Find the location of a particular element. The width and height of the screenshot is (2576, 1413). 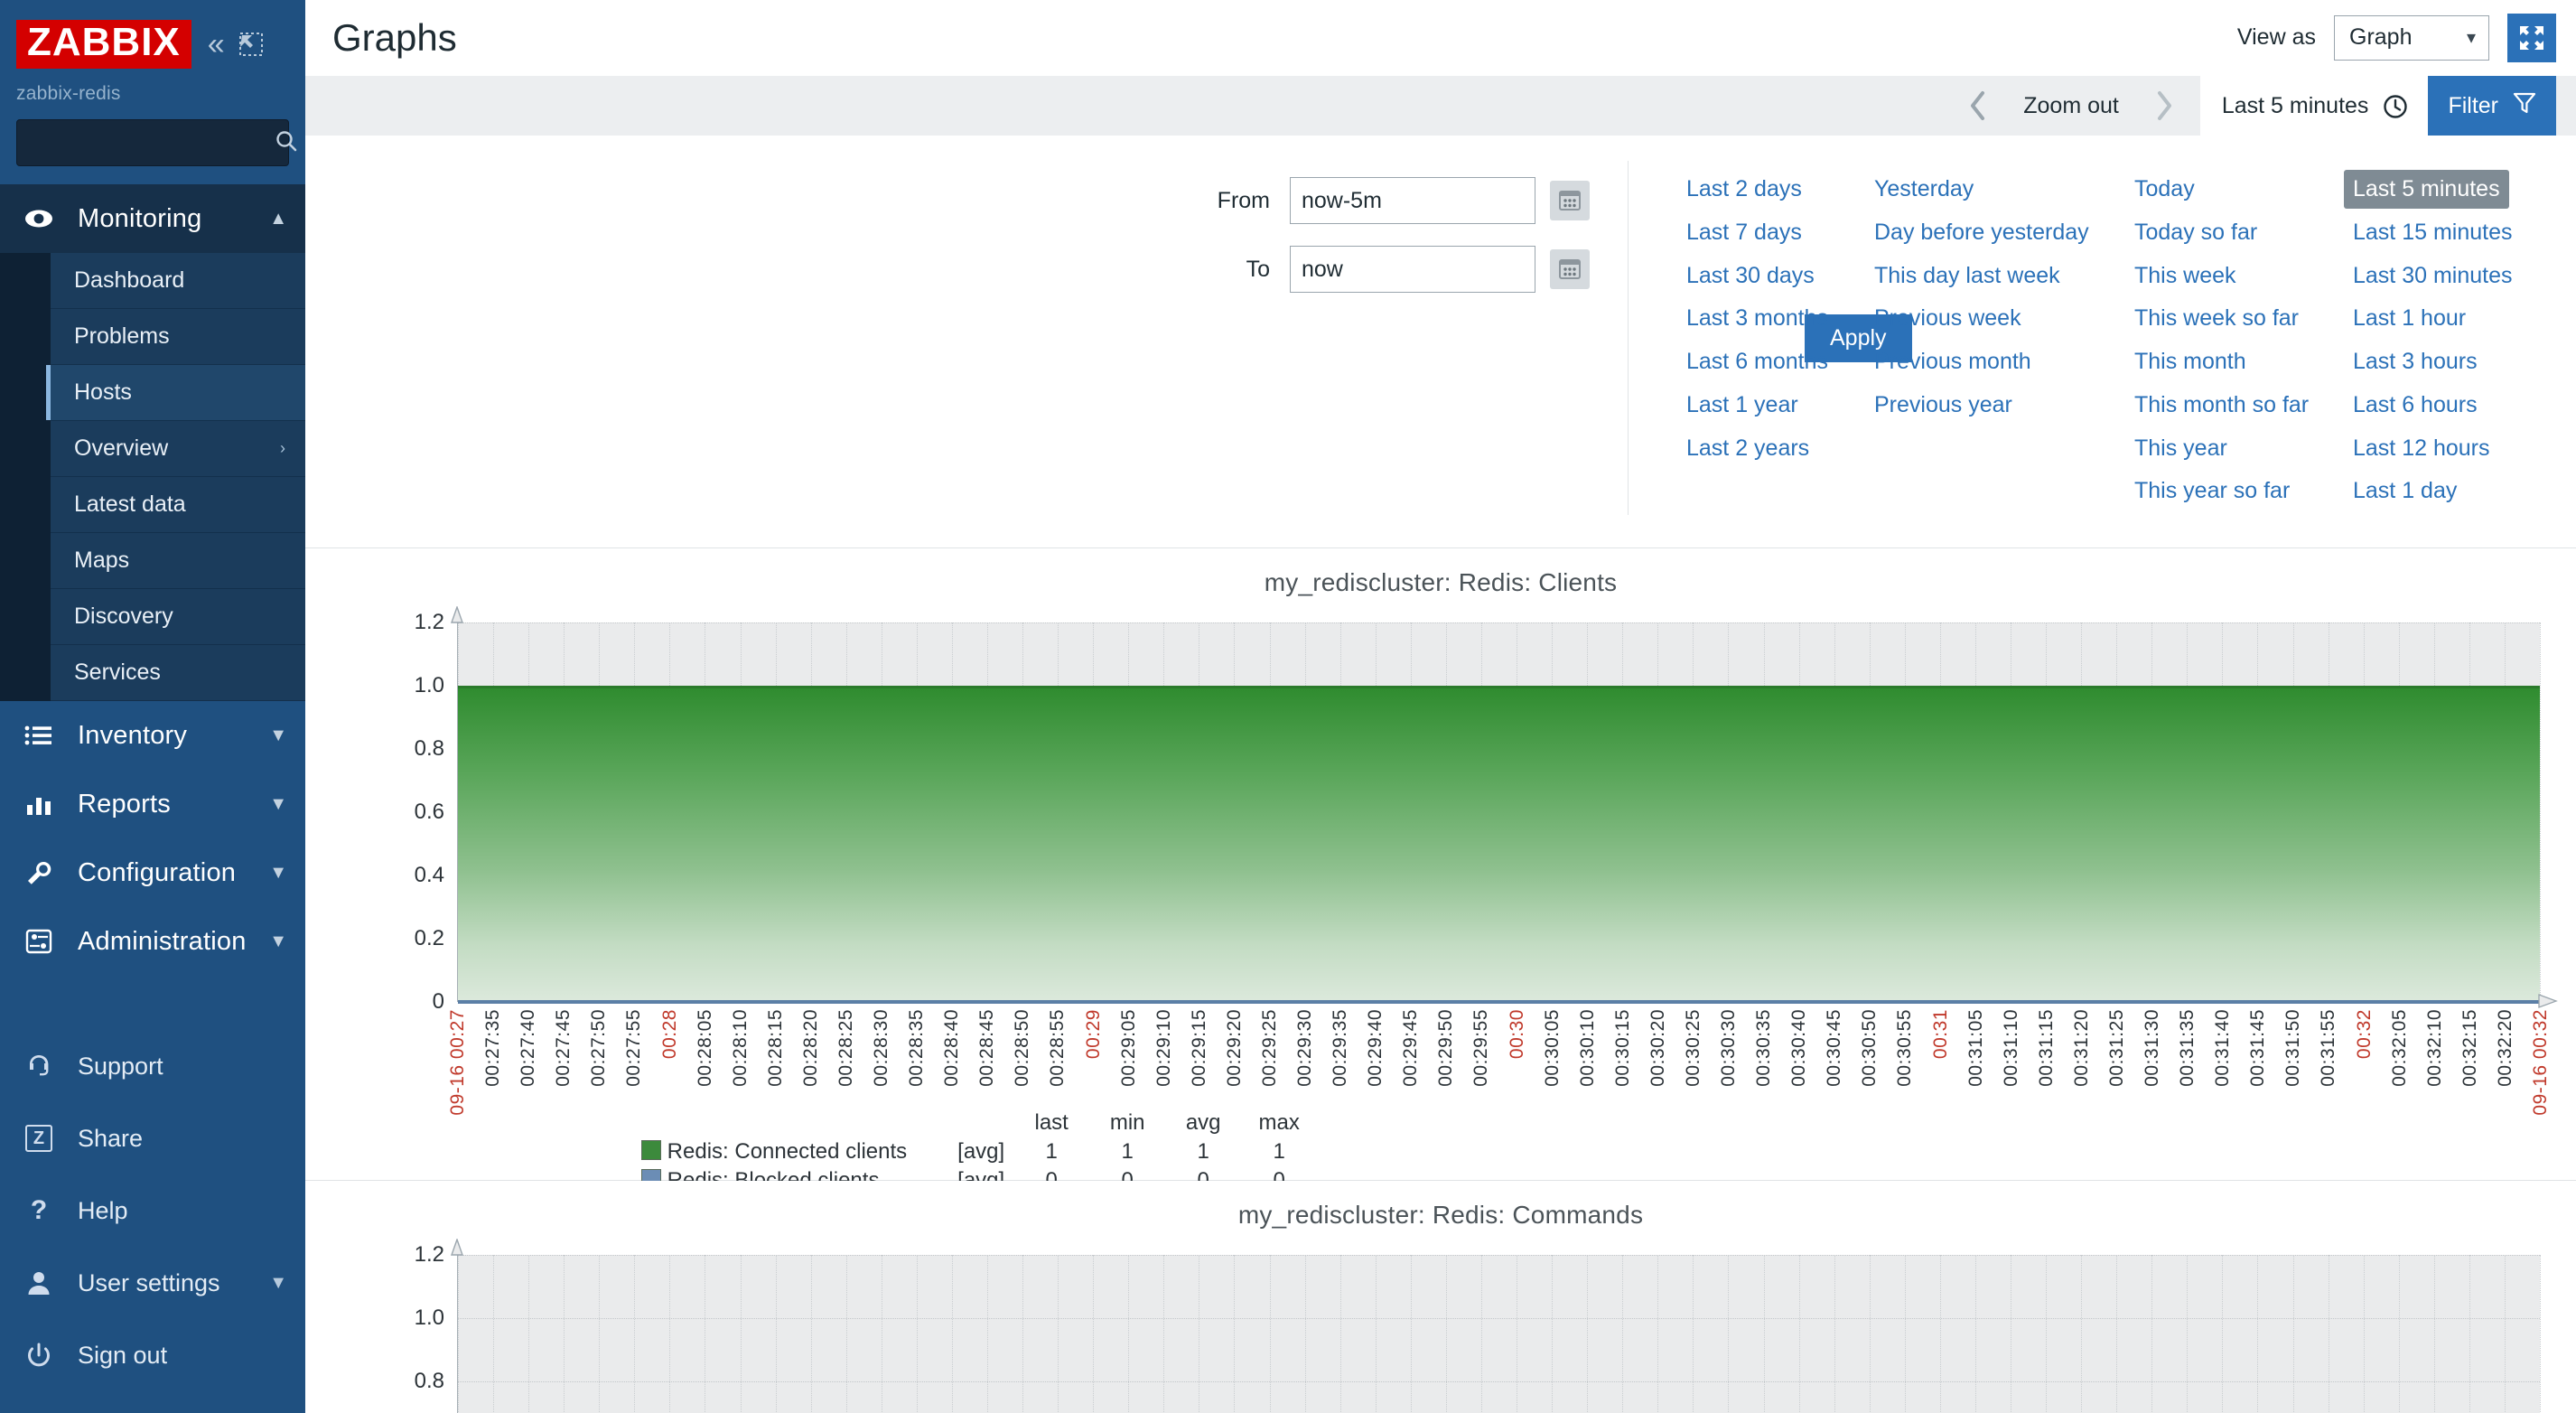

graph-plot-commands: 1.21.00.80.60.40.20 is located at coordinates (1440, 1325).